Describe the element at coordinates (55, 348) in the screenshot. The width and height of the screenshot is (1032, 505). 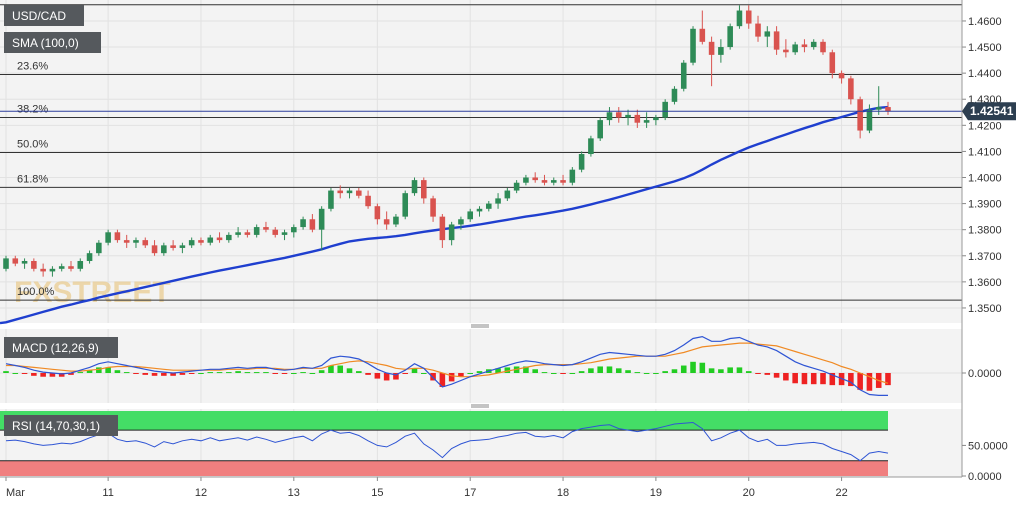
I see `macd-indicator-label-text: MACD (12,26,9)` at that location.